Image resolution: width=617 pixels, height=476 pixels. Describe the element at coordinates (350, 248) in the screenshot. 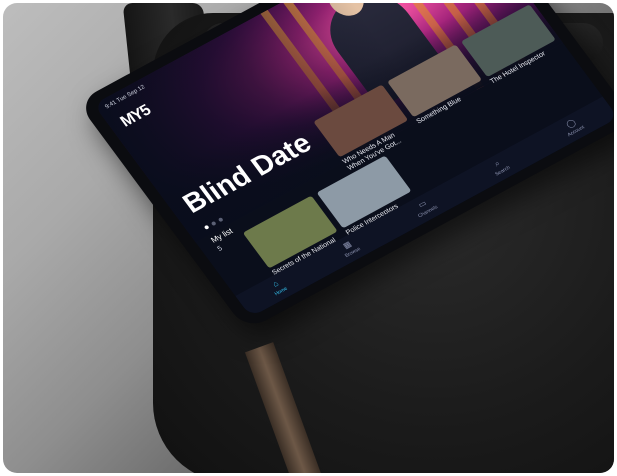

I see `nav-item-browse: ▦ Browse` at that location.